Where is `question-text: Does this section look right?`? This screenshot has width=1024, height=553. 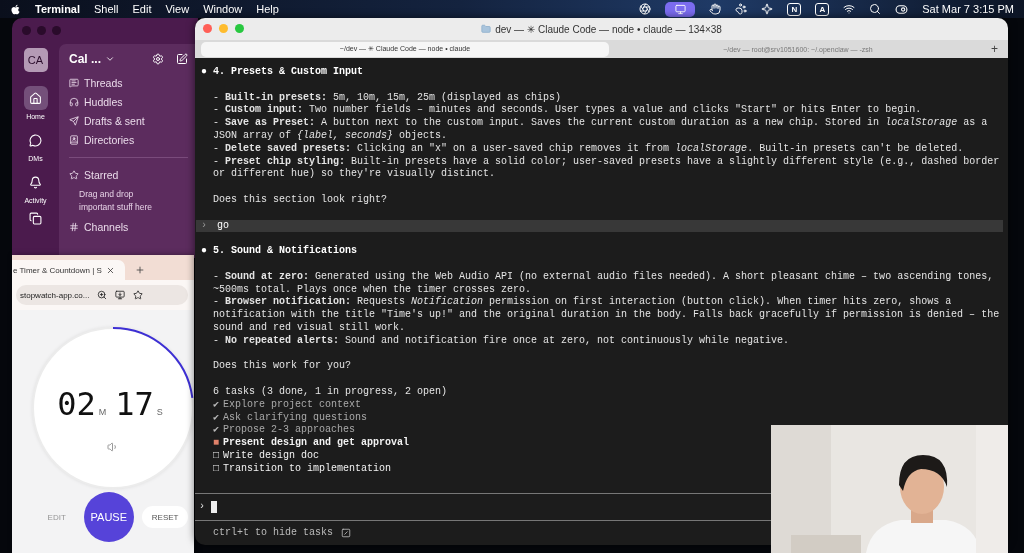
question-text: Does this section look right? is located at coordinates (301, 200).